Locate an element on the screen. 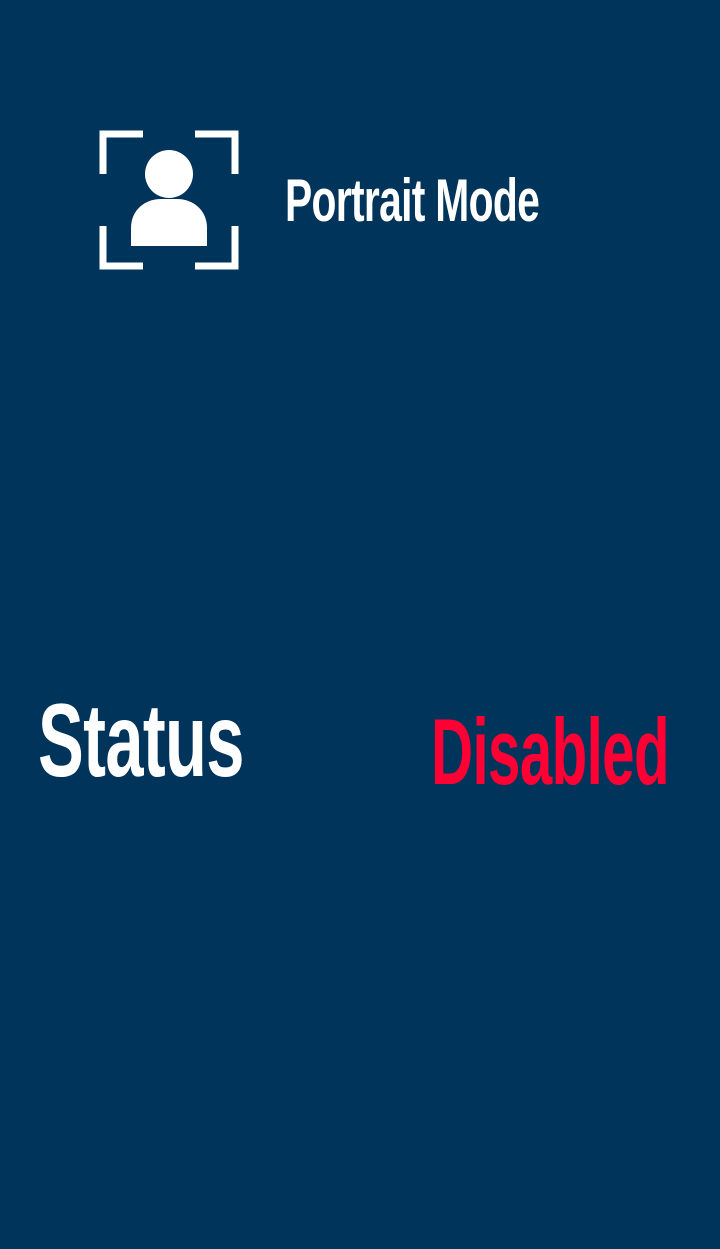  status-row: Status Disabled is located at coordinates (360, 742).